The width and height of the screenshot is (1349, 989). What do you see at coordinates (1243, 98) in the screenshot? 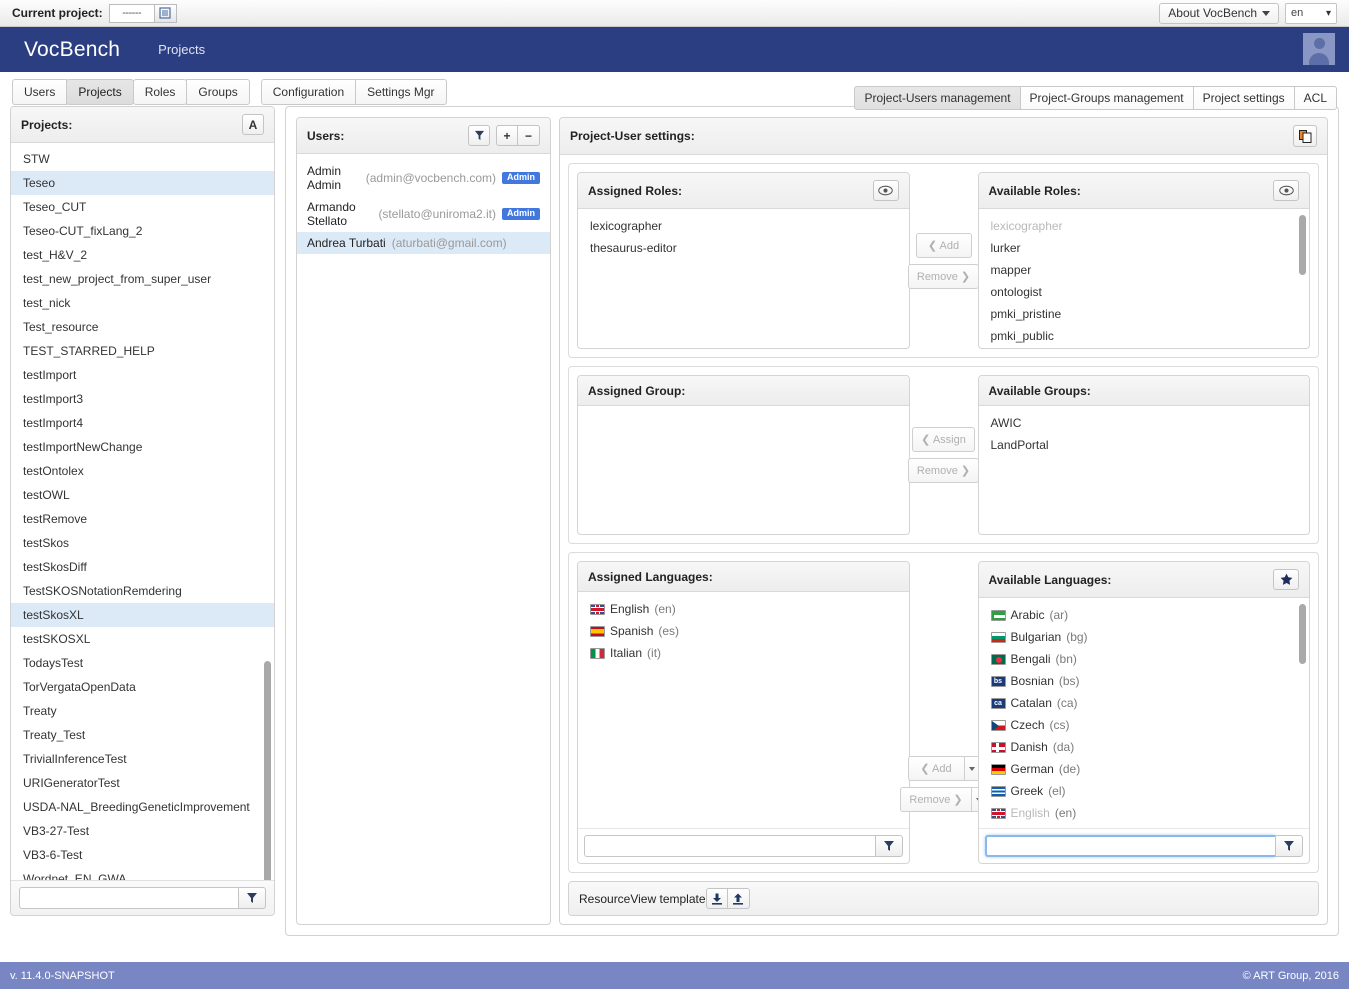
I see `subtab-project-settings: Project settings` at bounding box center [1243, 98].